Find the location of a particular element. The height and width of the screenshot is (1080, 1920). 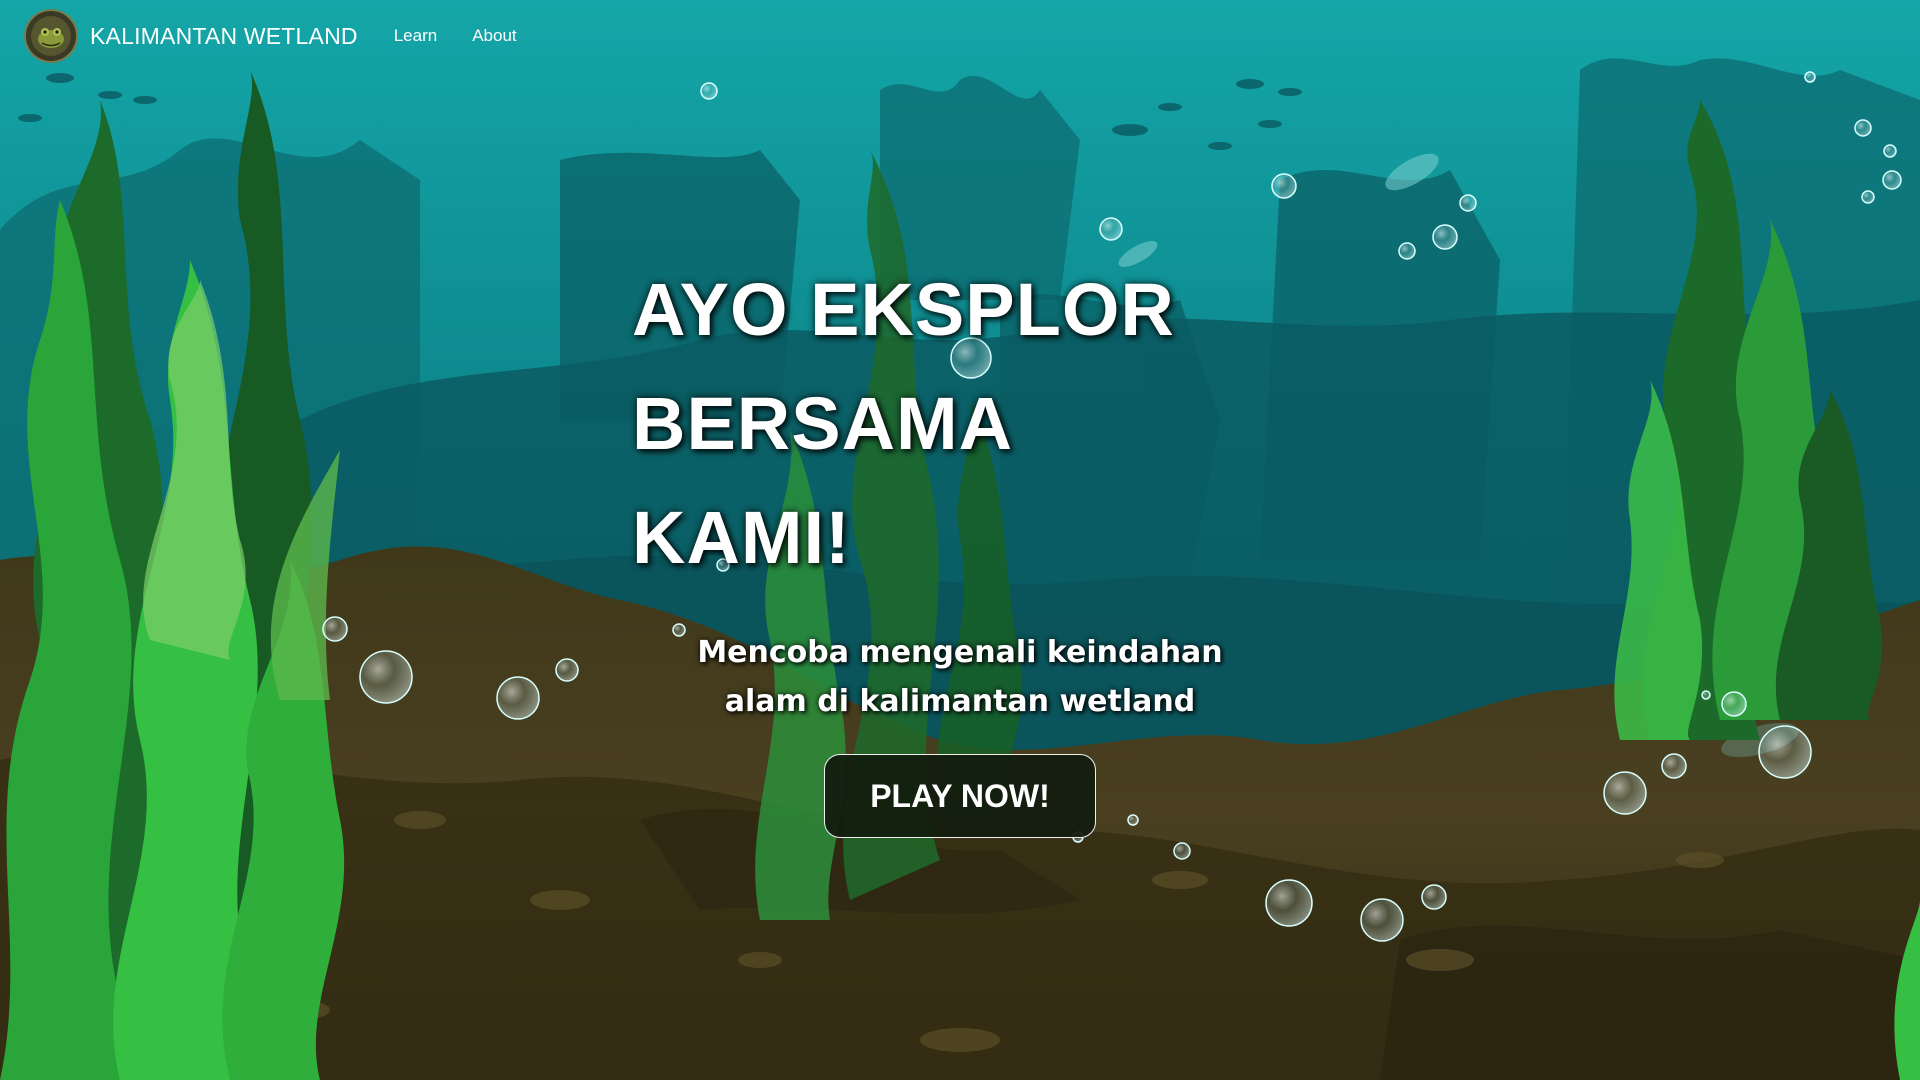

brand-home-link: KALIMANTAN WETLAND is located at coordinates (191, 36).